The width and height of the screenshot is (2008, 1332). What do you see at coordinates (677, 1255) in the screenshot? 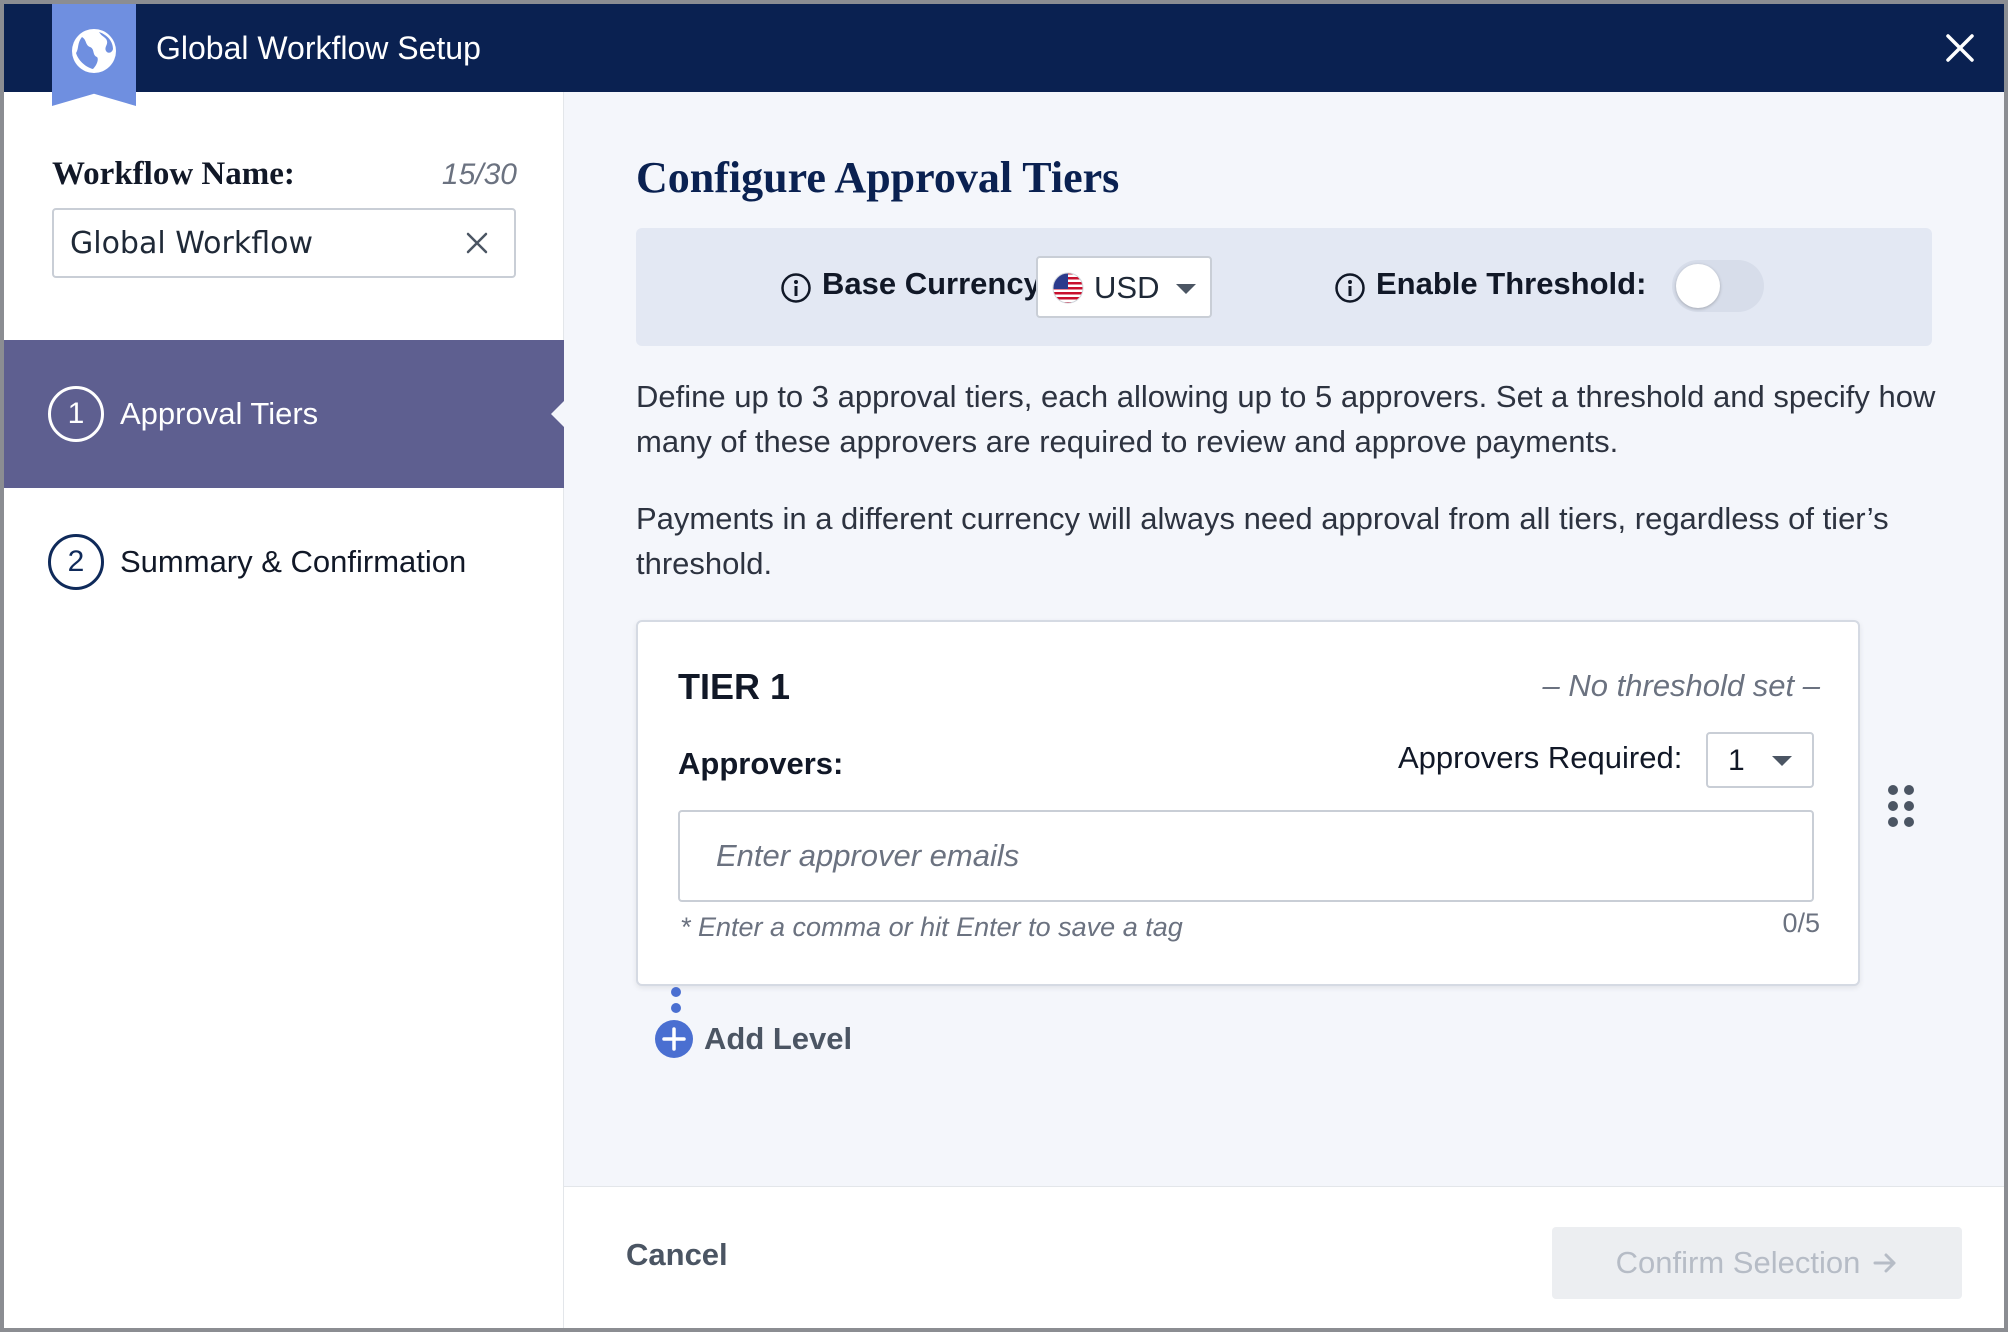
I see `cancel-button: Cancel` at bounding box center [677, 1255].